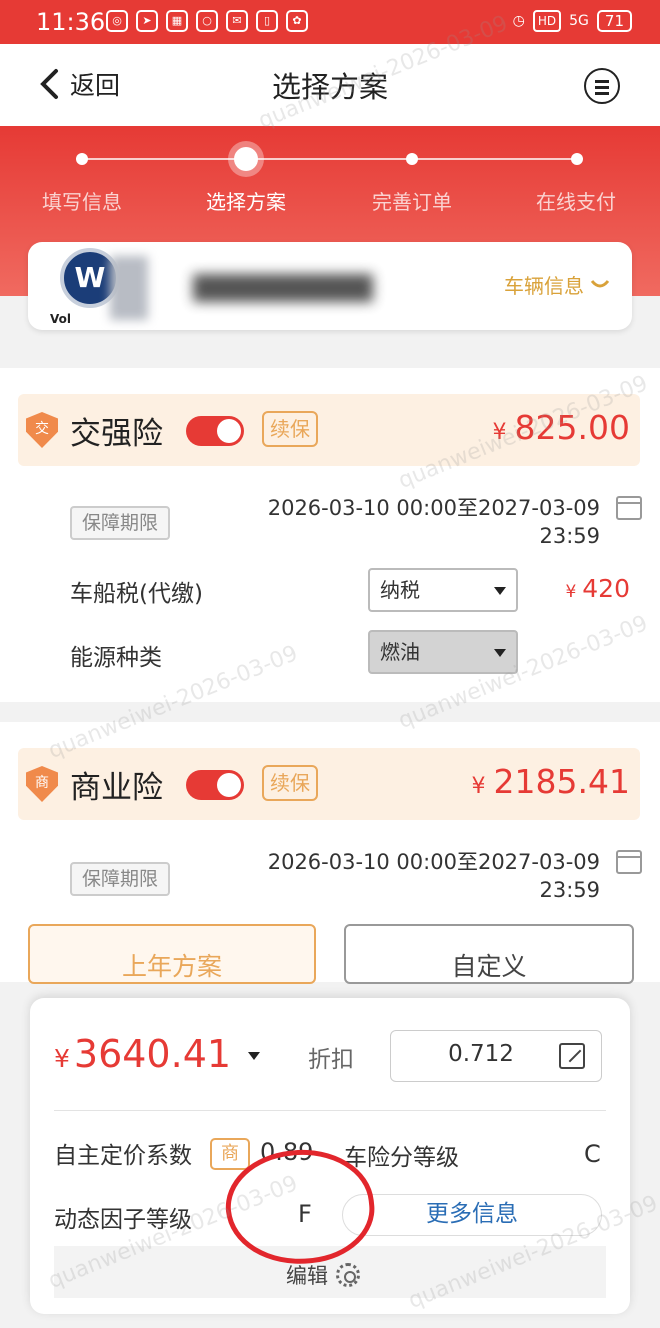 The image size is (660, 1328). What do you see at coordinates (330, 1110) in the screenshot?
I see `divider` at bounding box center [330, 1110].